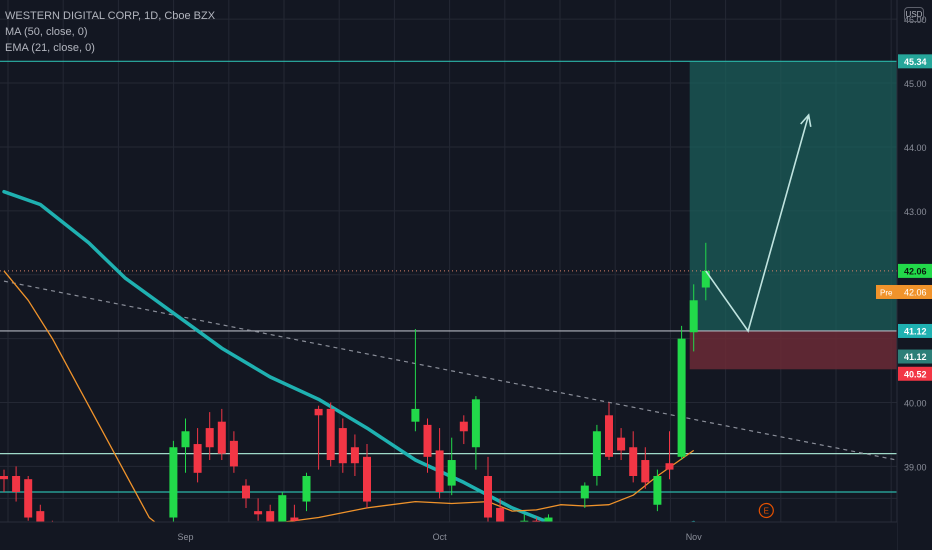  Describe the element at coordinates (694, 537) in the screenshot. I see `time-axis-tick-label: Nov` at that location.